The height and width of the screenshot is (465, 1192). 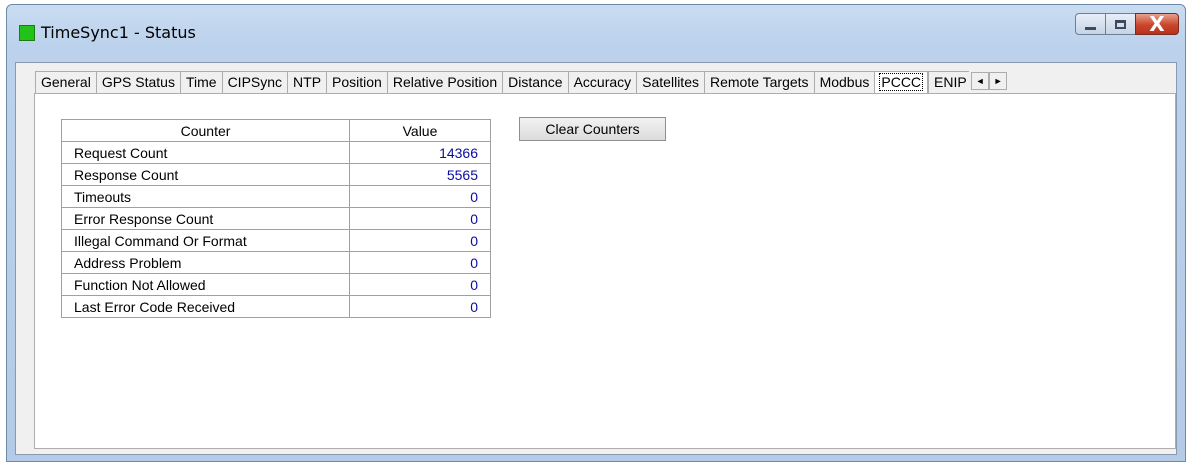 I want to click on tab-distance: Distance, so click(x=535, y=82).